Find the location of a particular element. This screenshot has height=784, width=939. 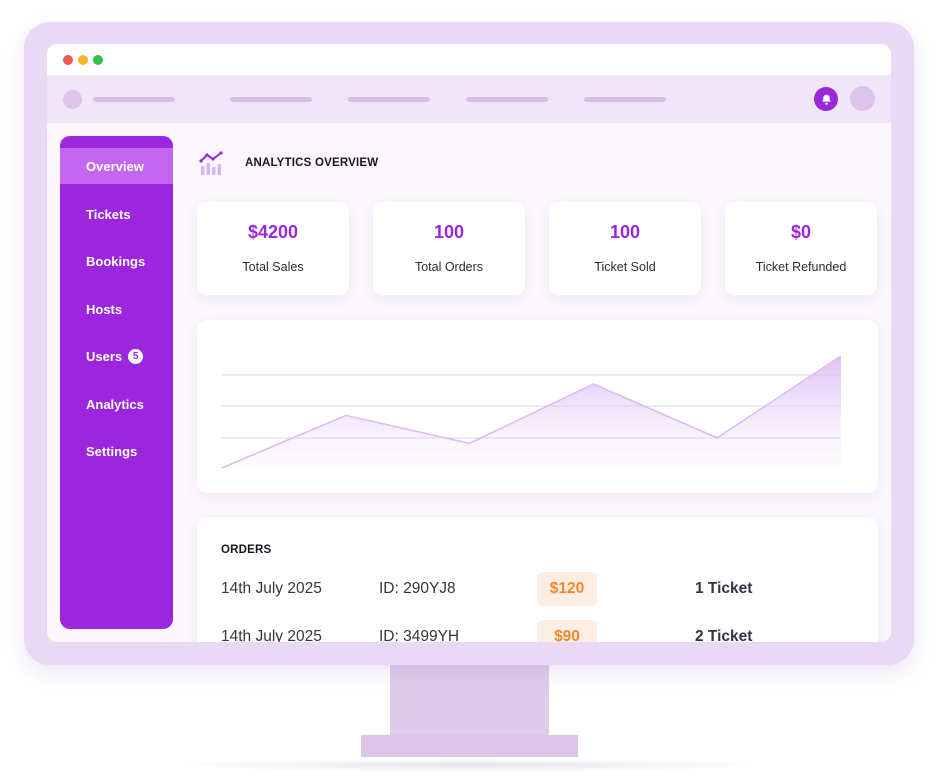

stat-card-total-orders: 100 Total Orders is located at coordinates (449, 248).